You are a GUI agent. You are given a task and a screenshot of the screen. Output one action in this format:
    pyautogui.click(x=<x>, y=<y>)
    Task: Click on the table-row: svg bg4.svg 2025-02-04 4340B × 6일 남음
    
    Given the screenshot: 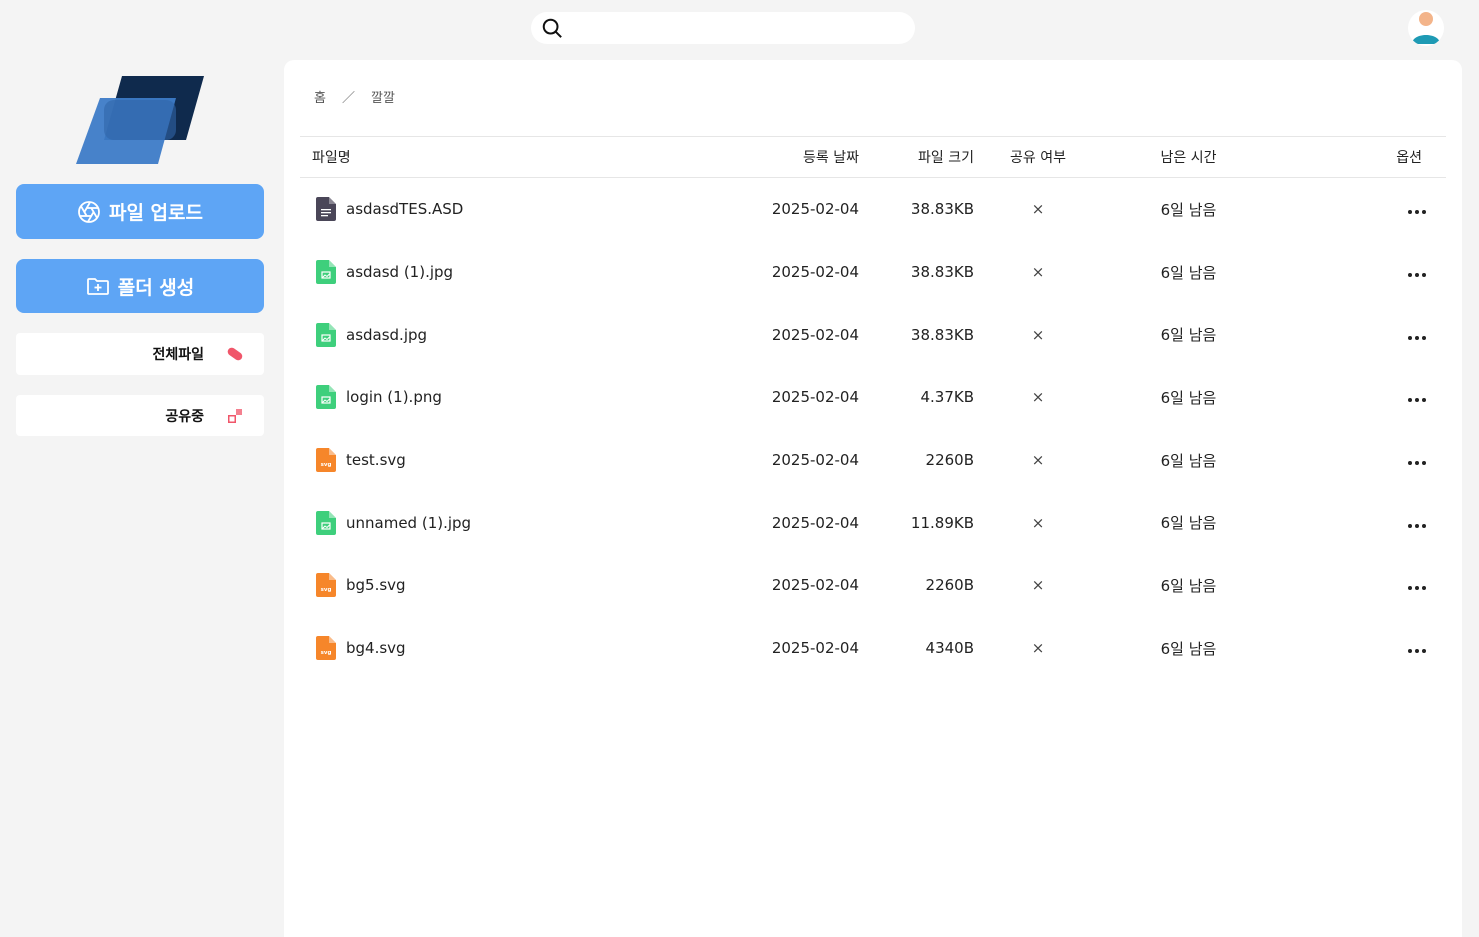 What is the action you would take?
    pyautogui.click(x=873, y=648)
    